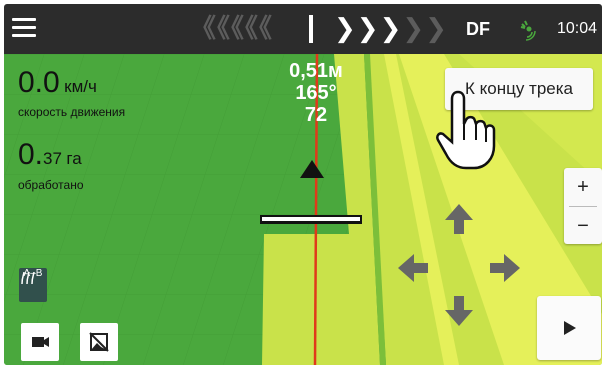 This screenshot has width=606, height=369. Describe the element at coordinates (232, 29) in the screenshot. I see `guidance-left-indicator: 《《《《《` at that location.